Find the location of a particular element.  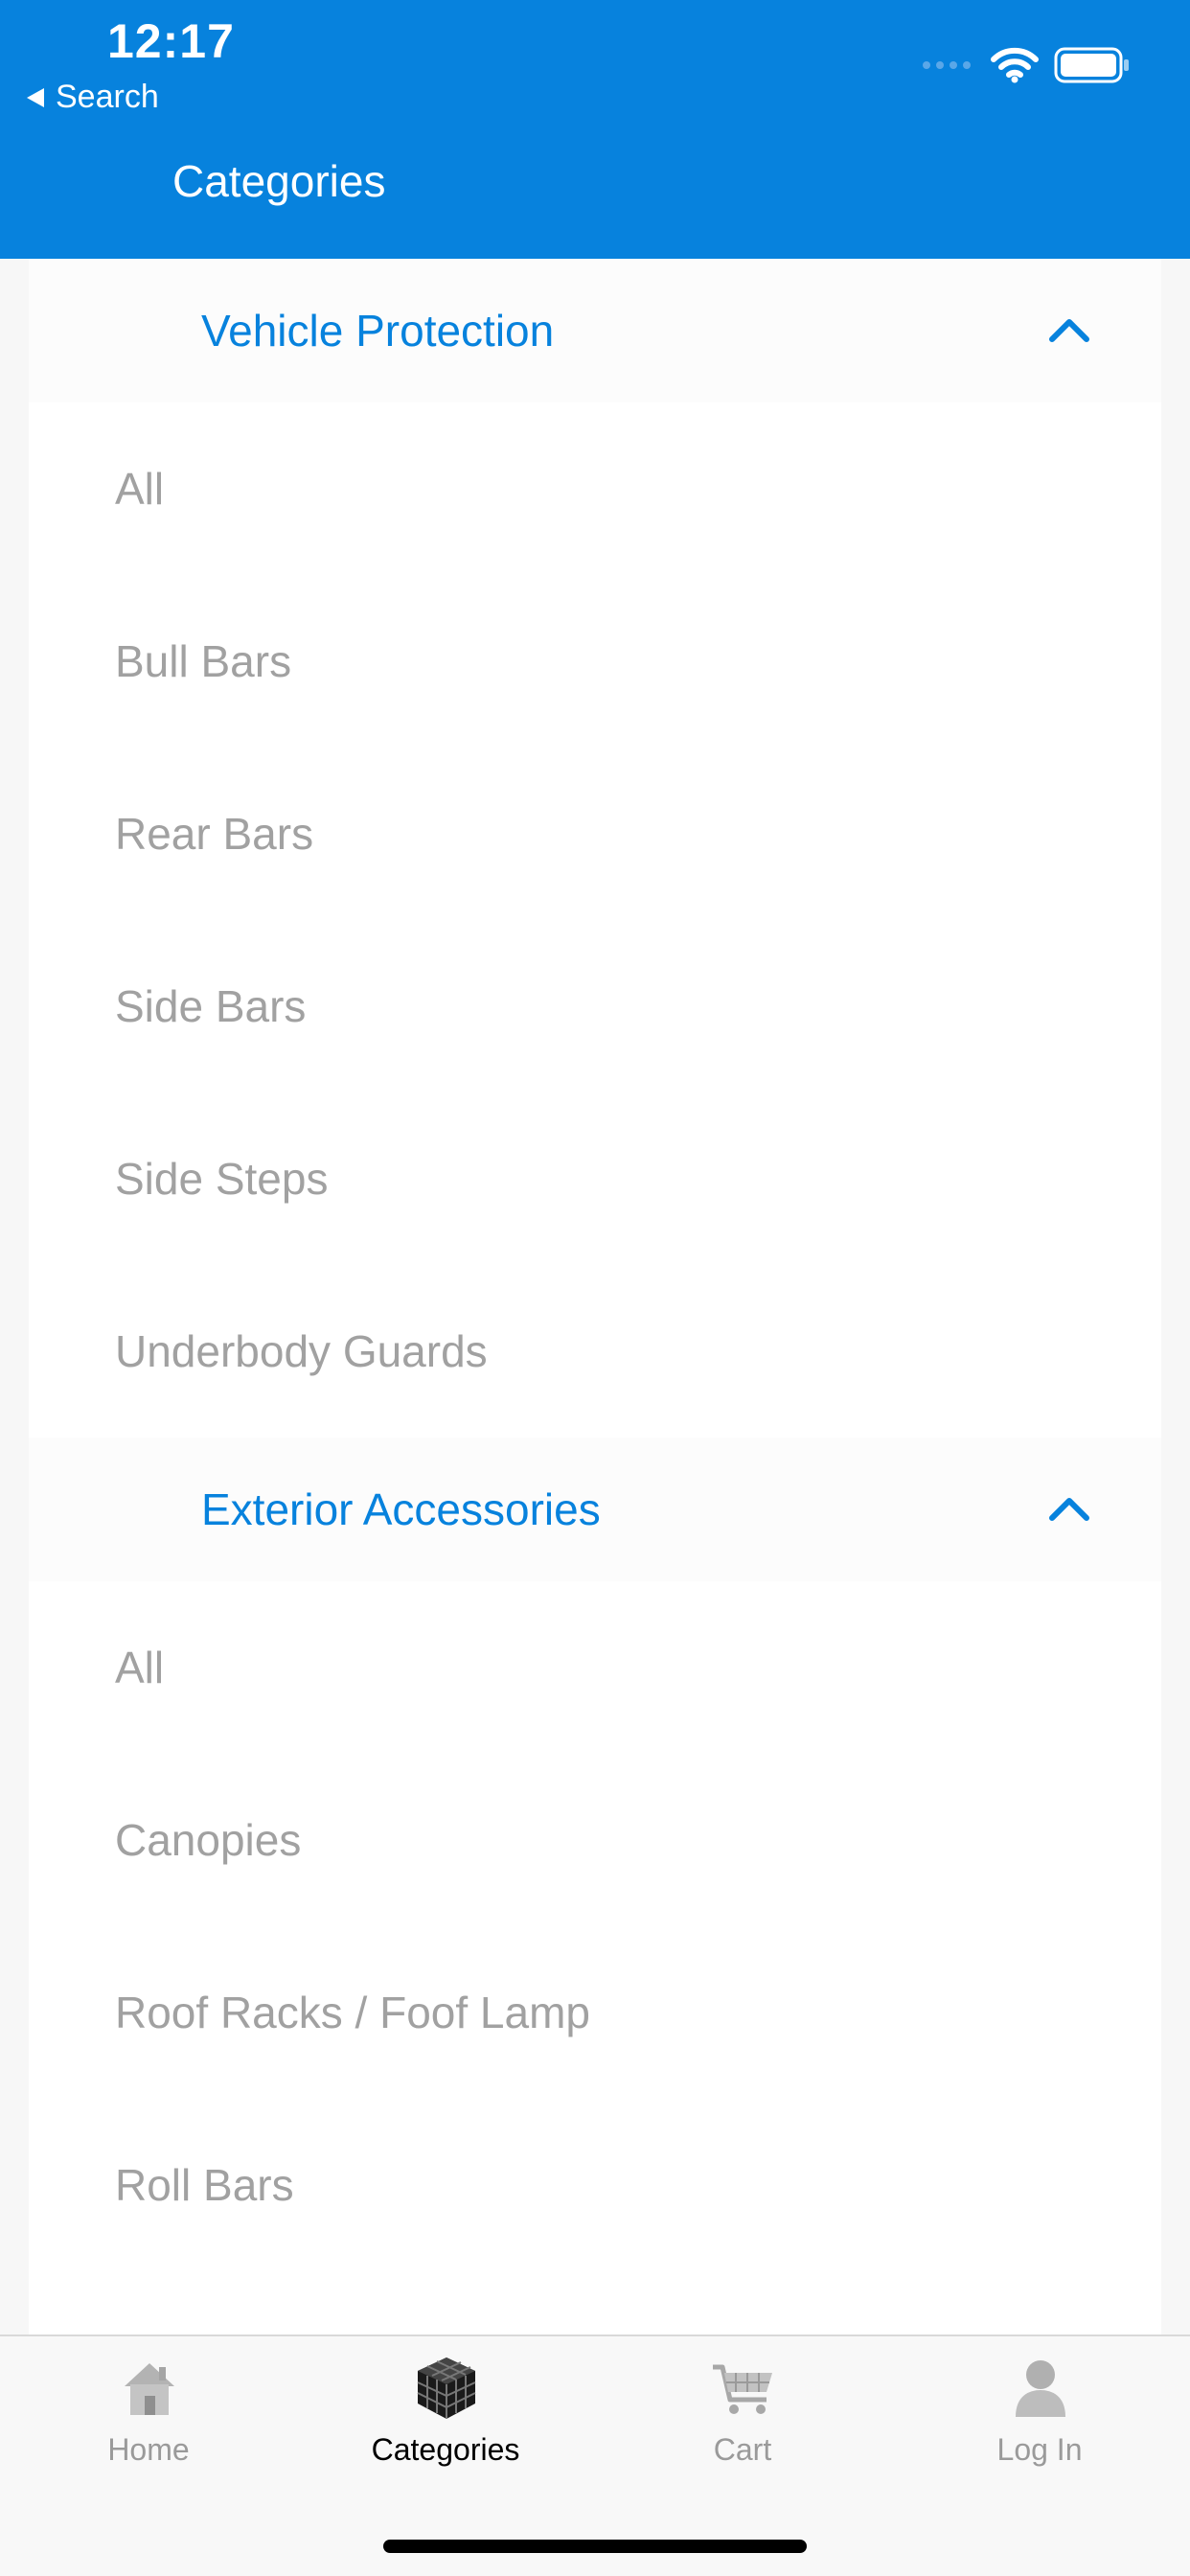

list-item: Roll Bars is located at coordinates (595, 2185).